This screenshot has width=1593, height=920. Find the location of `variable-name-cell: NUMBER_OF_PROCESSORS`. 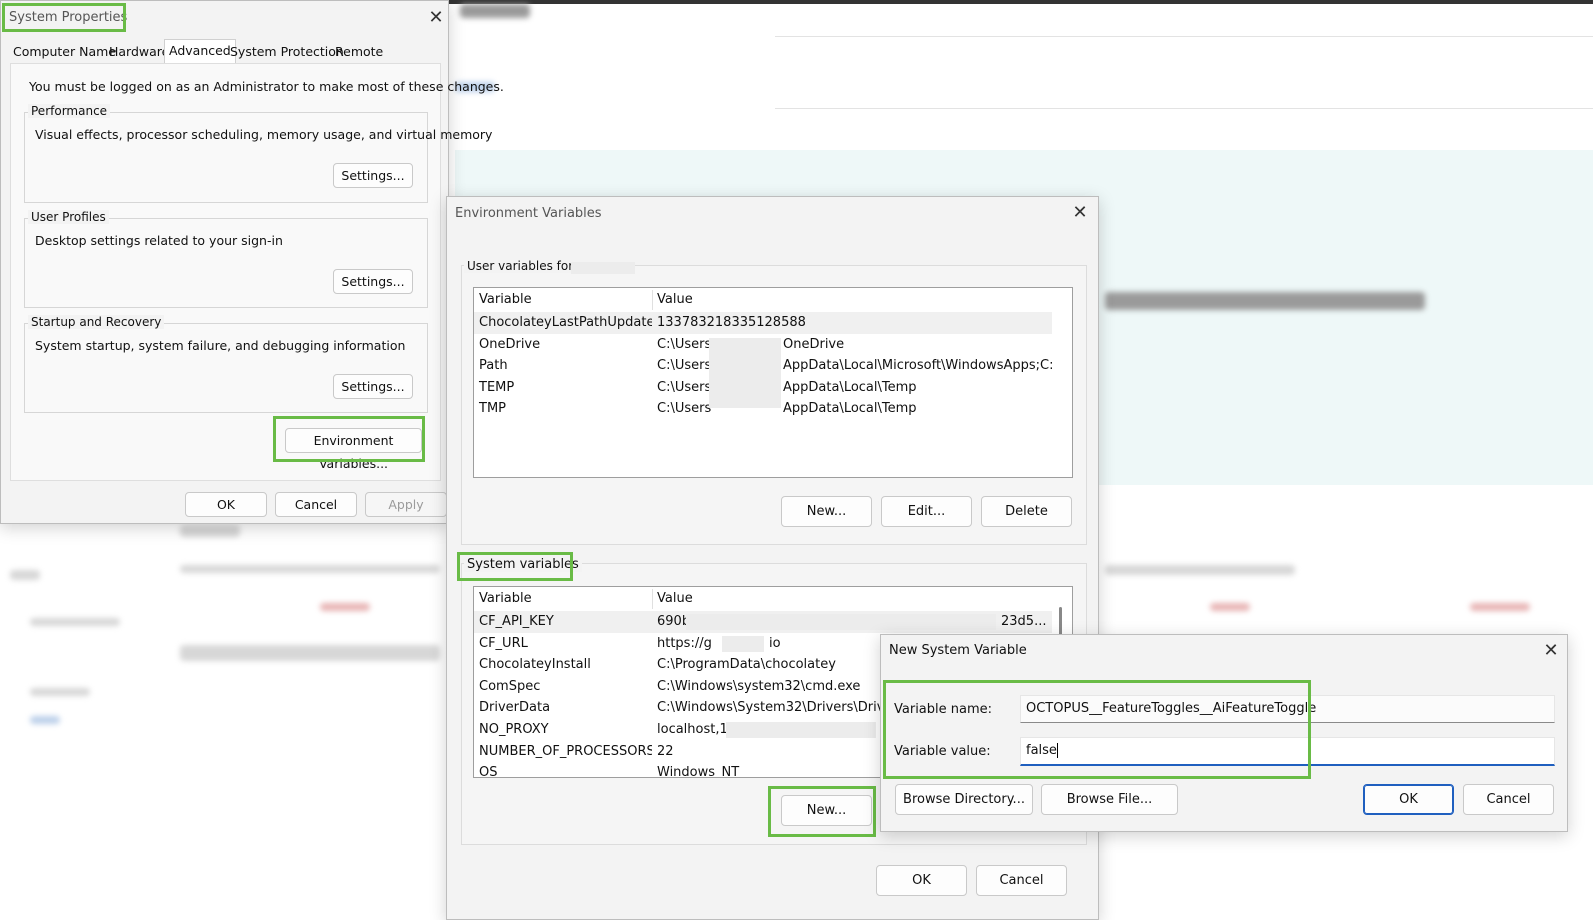

variable-name-cell: NUMBER_OF_PROCESSORS is located at coordinates (565, 751).